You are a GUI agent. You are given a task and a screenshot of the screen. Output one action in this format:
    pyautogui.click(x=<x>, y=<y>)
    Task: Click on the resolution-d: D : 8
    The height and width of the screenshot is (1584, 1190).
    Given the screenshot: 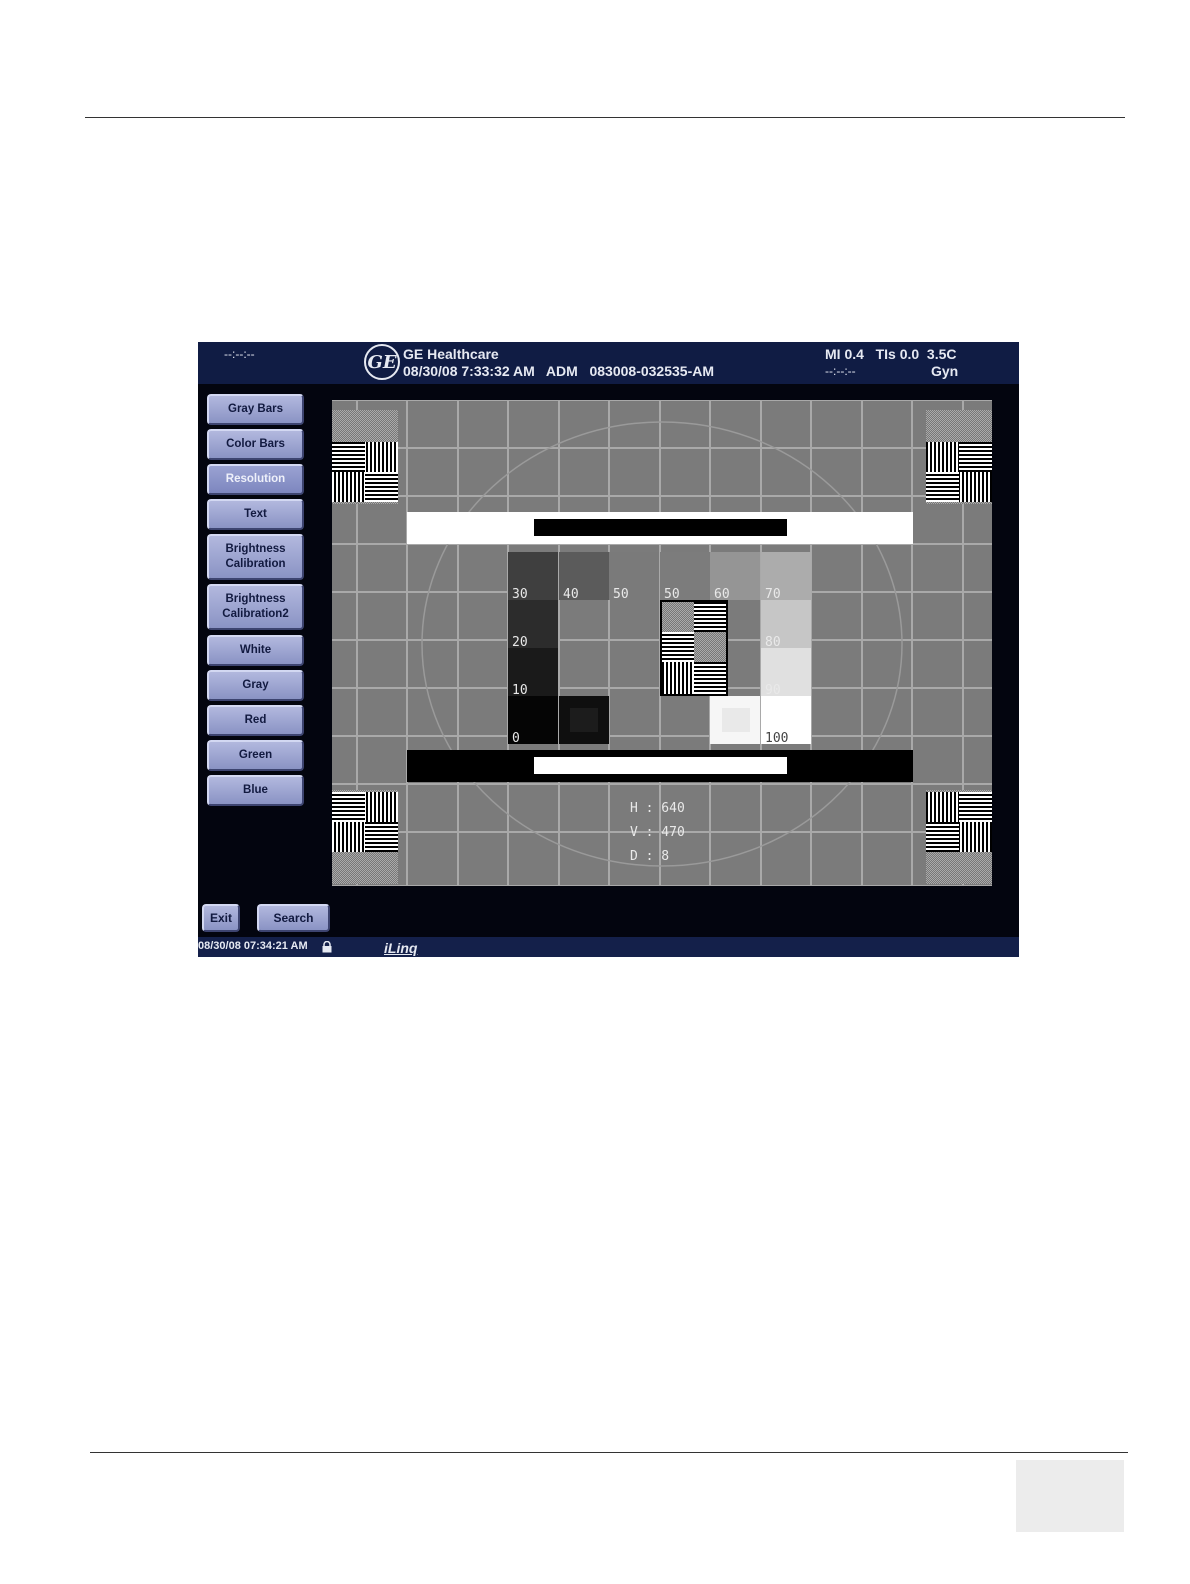 What is the action you would take?
    pyautogui.click(x=649, y=856)
    